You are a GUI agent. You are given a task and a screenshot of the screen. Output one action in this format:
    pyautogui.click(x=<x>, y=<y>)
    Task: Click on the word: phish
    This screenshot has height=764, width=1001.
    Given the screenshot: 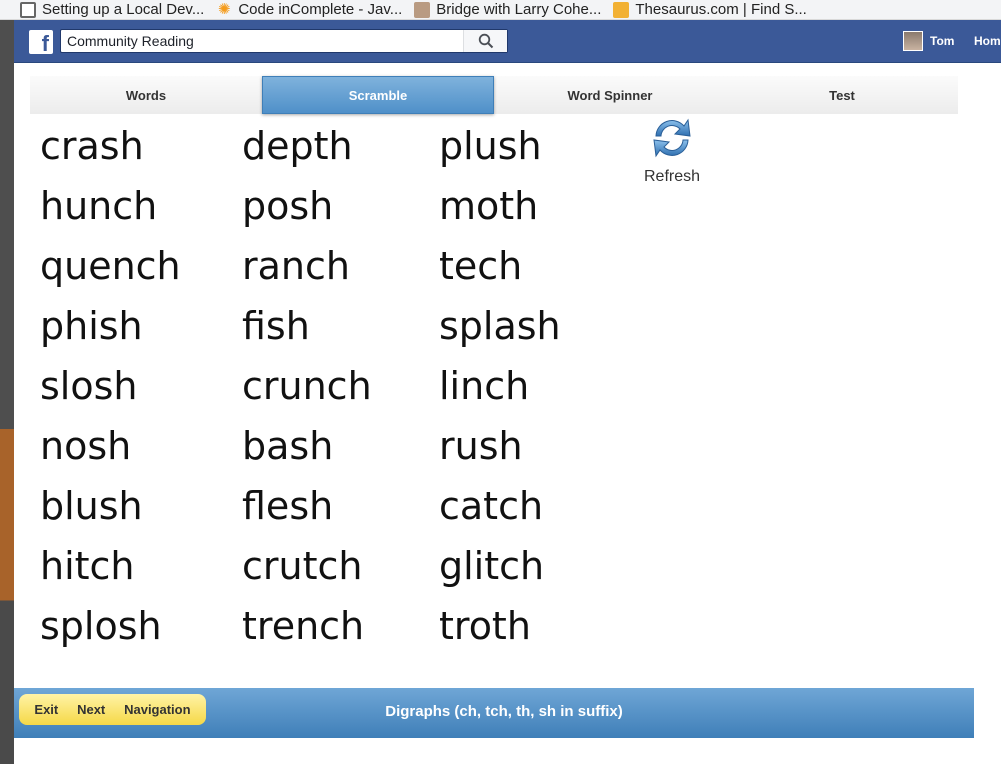 What is the action you would take?
    pyautogui.click(x=91, y=326)
    